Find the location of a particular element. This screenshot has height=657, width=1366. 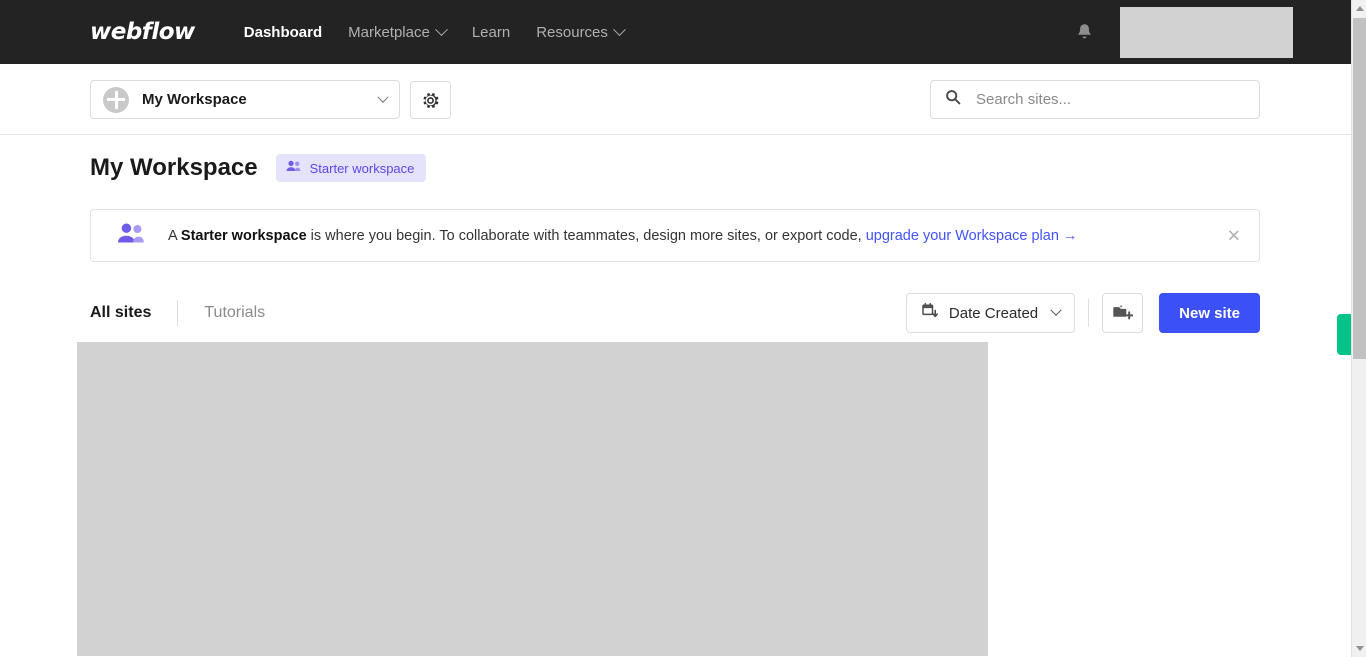

nav-link-learn-label: Learn is located at coordinates (491, 32).